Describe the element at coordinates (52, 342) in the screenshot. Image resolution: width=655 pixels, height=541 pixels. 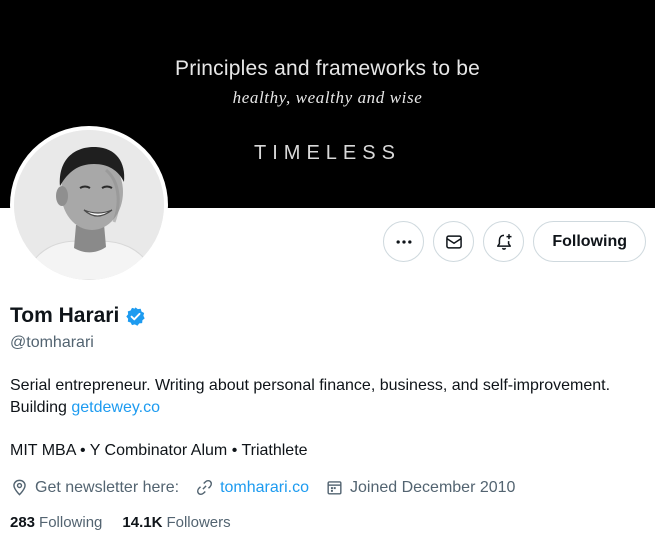
I see `profile-handle: @tomharari` at that location.